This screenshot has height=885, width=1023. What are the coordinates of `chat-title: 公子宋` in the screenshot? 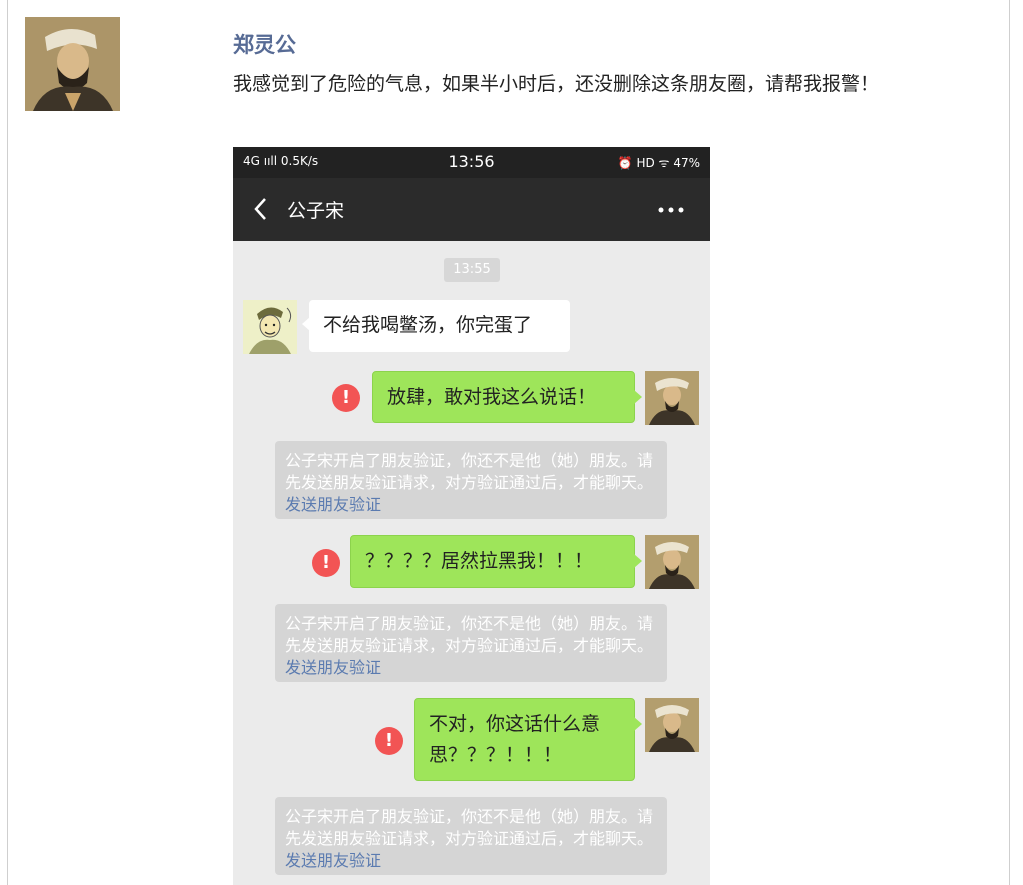 It's located at (316, 211).